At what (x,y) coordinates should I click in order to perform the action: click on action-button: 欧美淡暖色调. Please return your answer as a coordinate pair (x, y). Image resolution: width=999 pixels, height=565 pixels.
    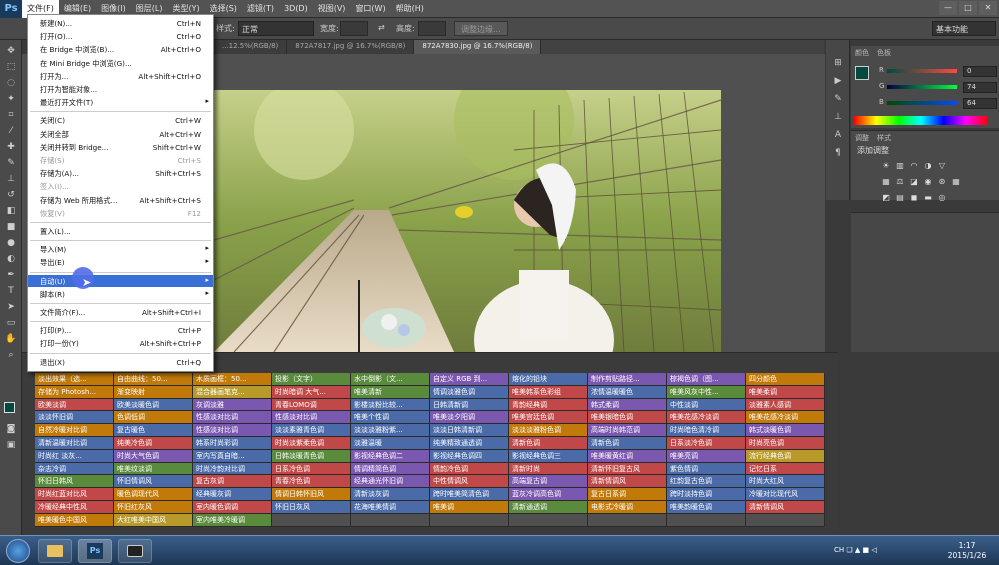
    Looking at the image, I should click on (153, 405).